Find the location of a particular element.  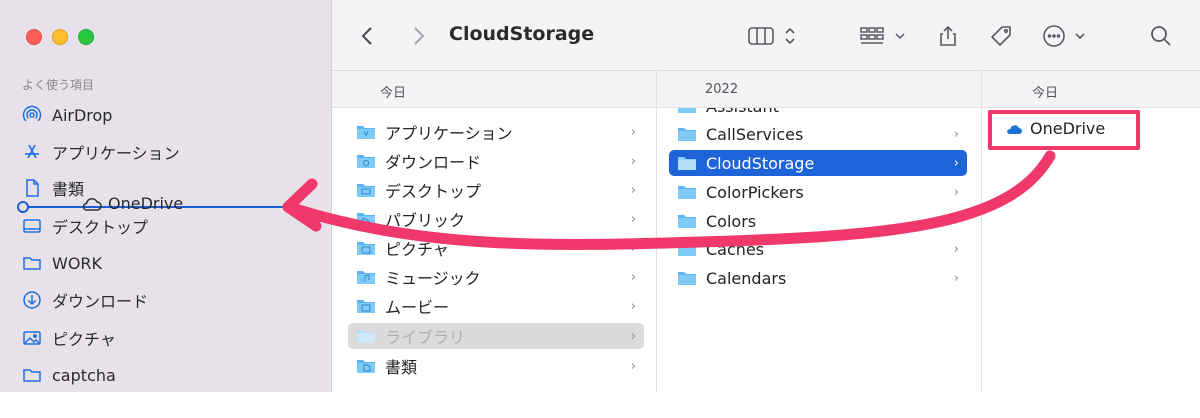

forward-button is located at coordinates (418, 36).